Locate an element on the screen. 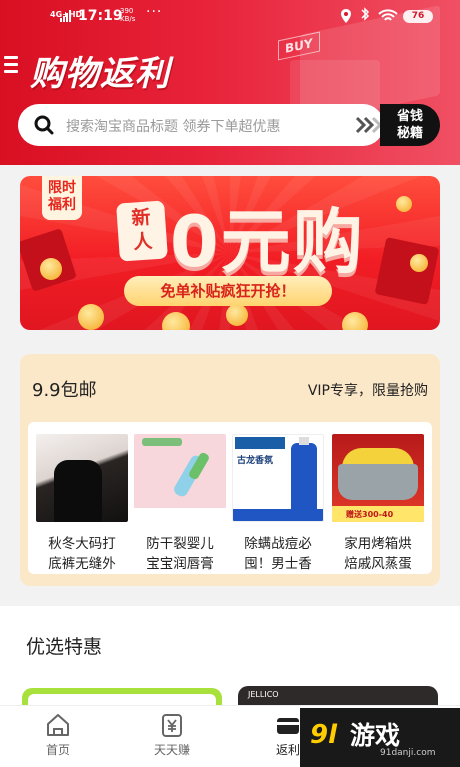  menu-icon is located at coordinates (11, 65).